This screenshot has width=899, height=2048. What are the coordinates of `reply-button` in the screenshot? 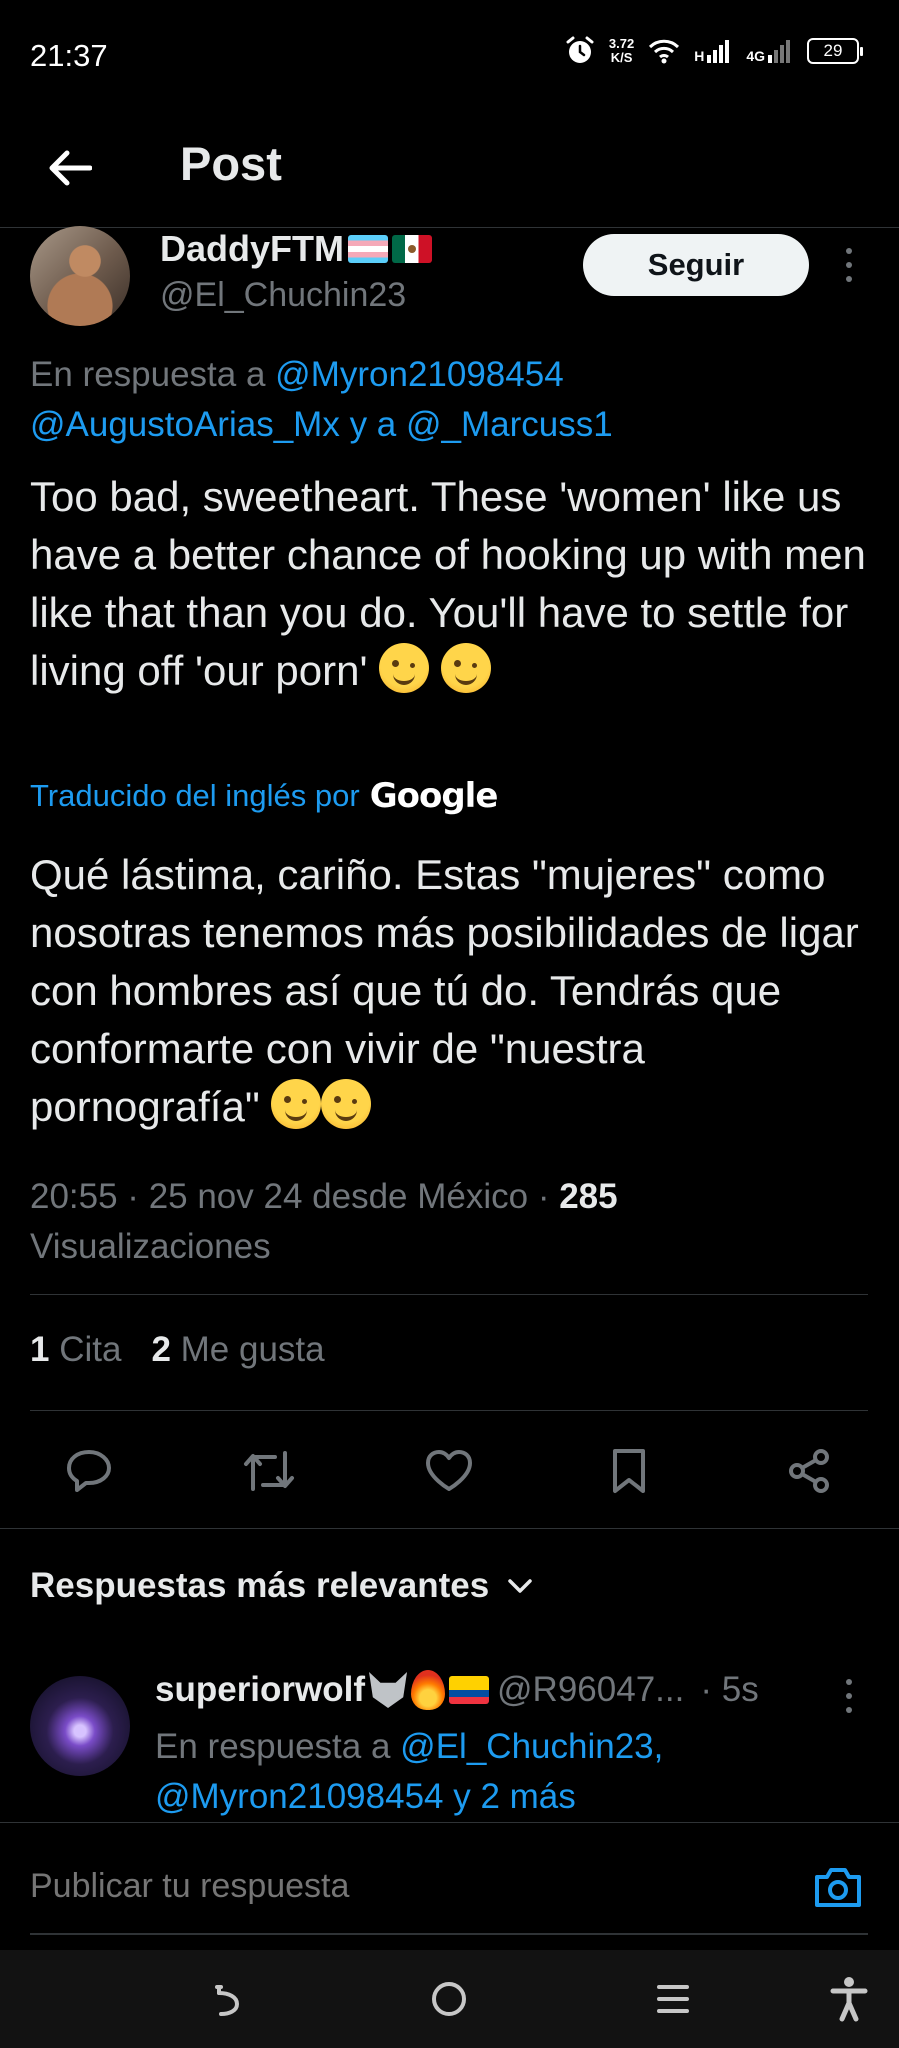 It's located at (89, 1471).